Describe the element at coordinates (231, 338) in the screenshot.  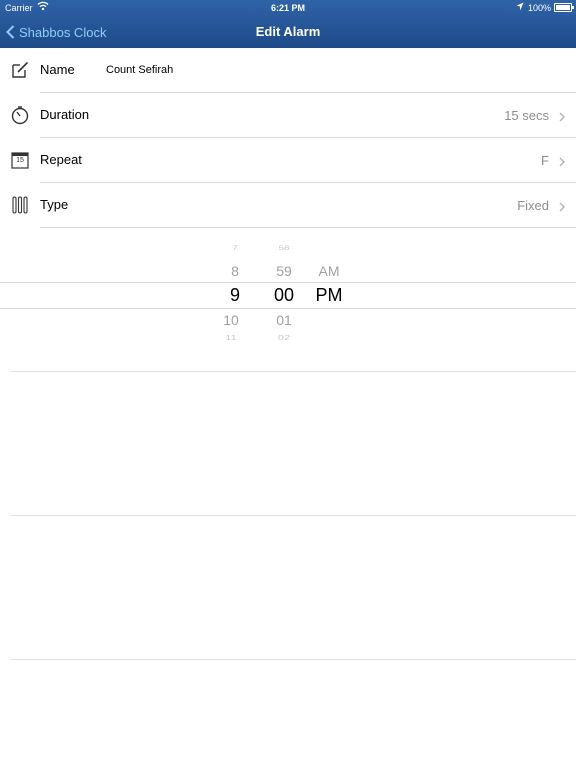
I see `picker-option: 11` at that location.